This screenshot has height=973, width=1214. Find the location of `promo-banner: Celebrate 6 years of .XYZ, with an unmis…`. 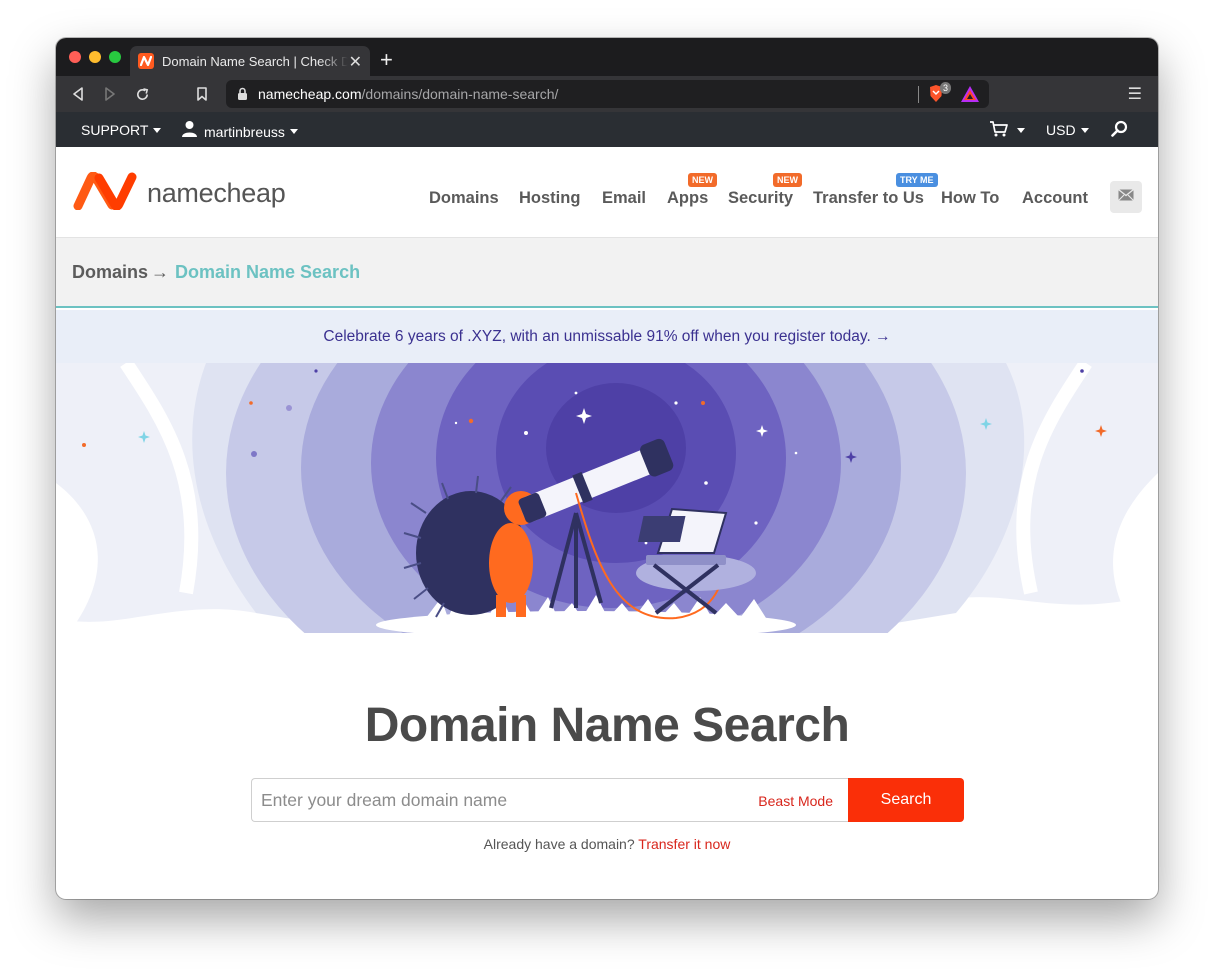

promo-banner: Celebrate 6 years of .XYZ, with an unmis… is located at coordinates (607, 336).